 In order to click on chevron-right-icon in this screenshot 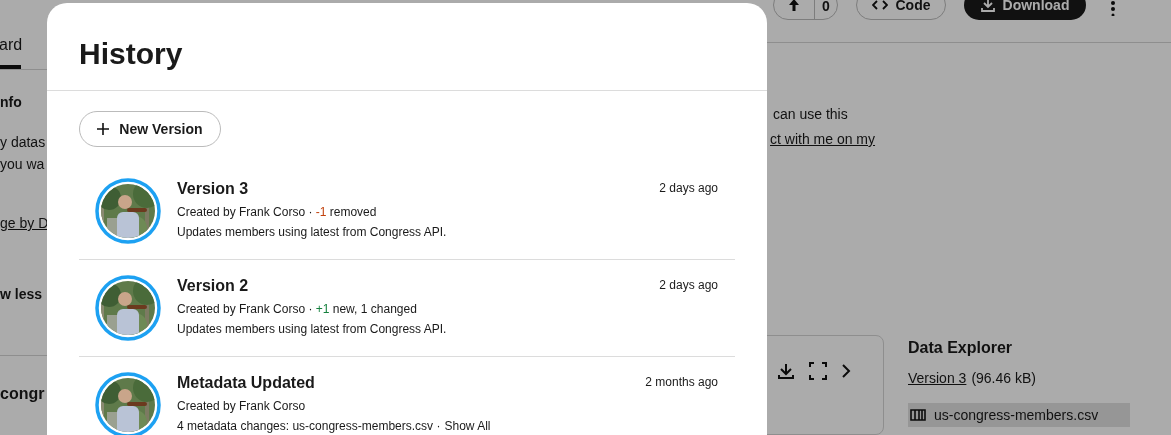, I will do `click(846, 371)`.